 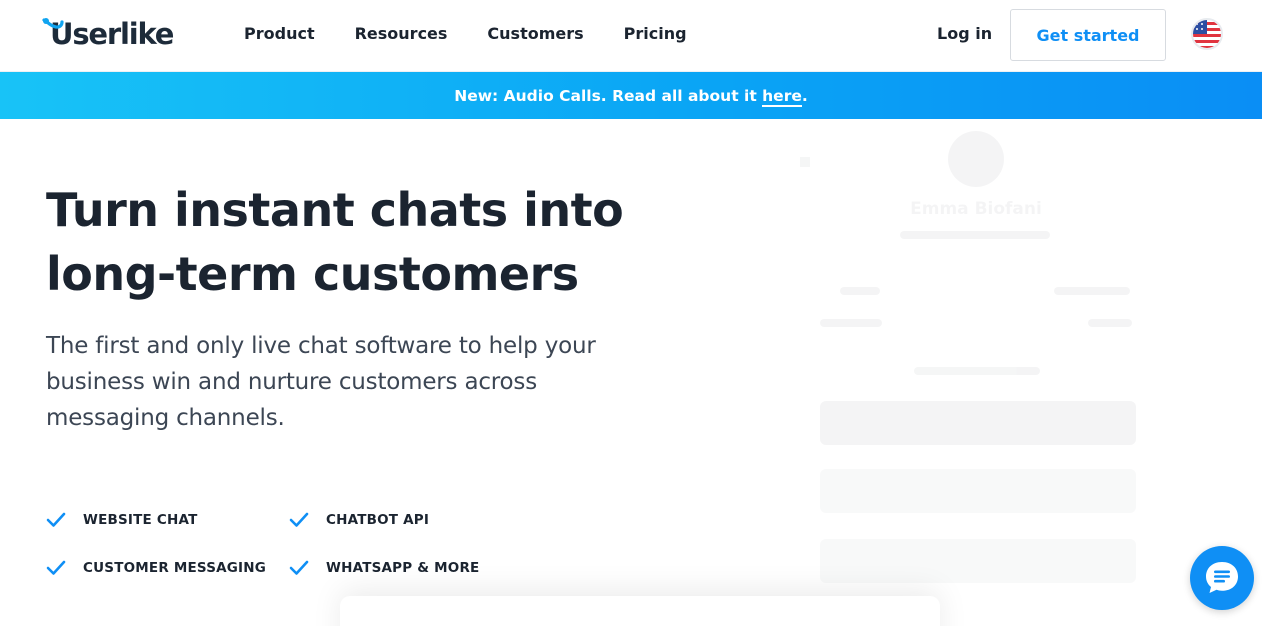 What do you see at coordinates (608, 95) in the screenshot?
I see `banner-text: New: Audio Calls. Read all about it` at bounding box center [608, 95].